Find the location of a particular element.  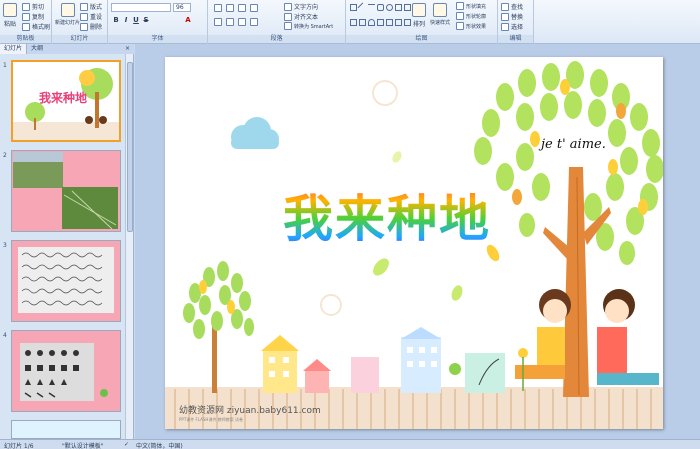

new-slide-button: 新建幻灯片 is located at coordinates (67, 14).